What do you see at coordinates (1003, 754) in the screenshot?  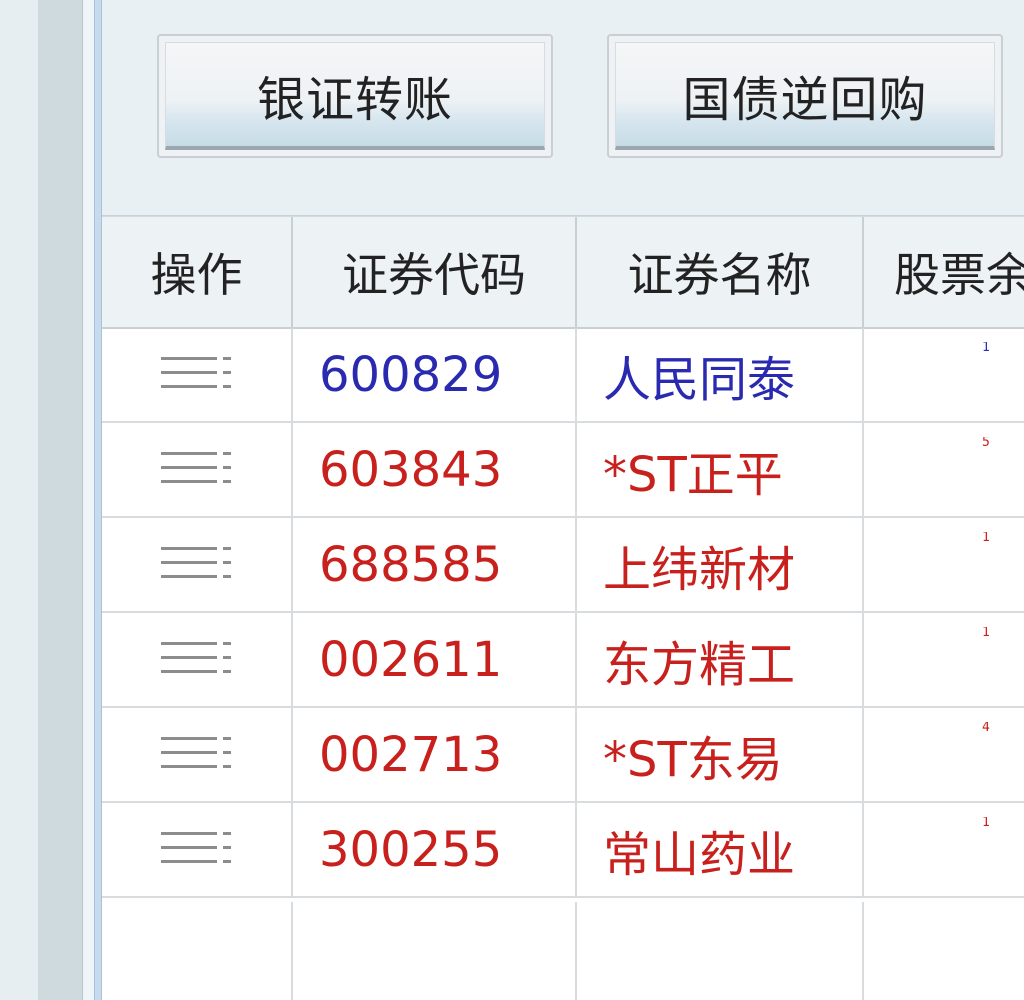 I see `clipped-balance-value: 4` at bounding box center [1003, 754].